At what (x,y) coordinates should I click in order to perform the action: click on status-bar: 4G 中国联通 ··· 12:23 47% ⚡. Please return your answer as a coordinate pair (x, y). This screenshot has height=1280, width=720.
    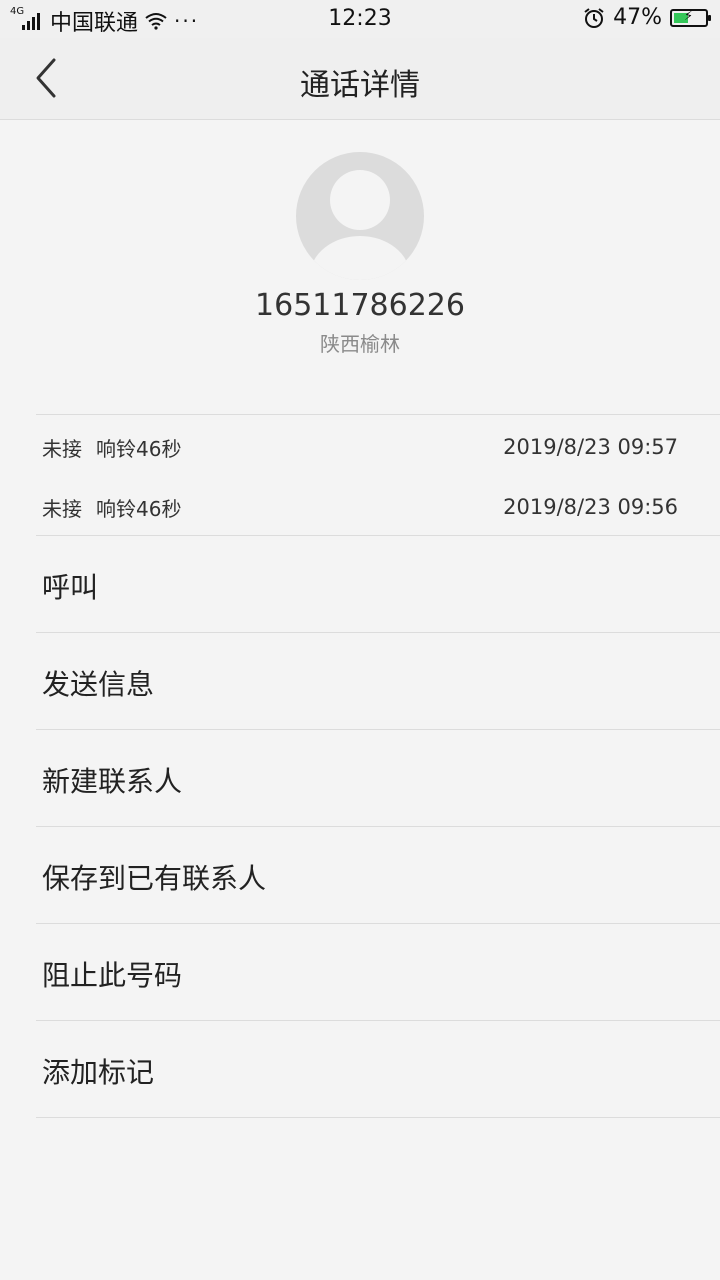
    Looking at the image, I should click on (360, 19).